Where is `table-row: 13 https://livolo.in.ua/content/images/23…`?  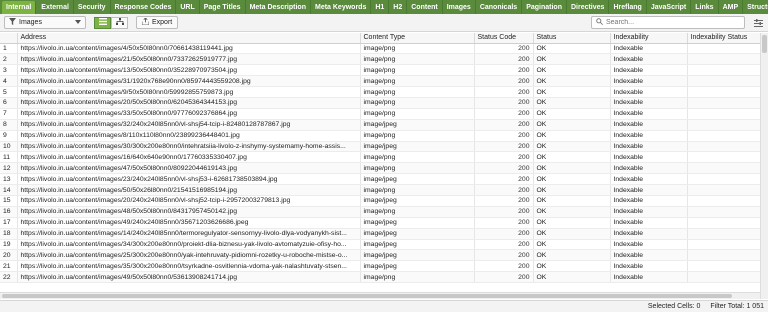
table-row: 13 https://livolo.in.ua/content/images/23… is located at coordinates (380, 179).